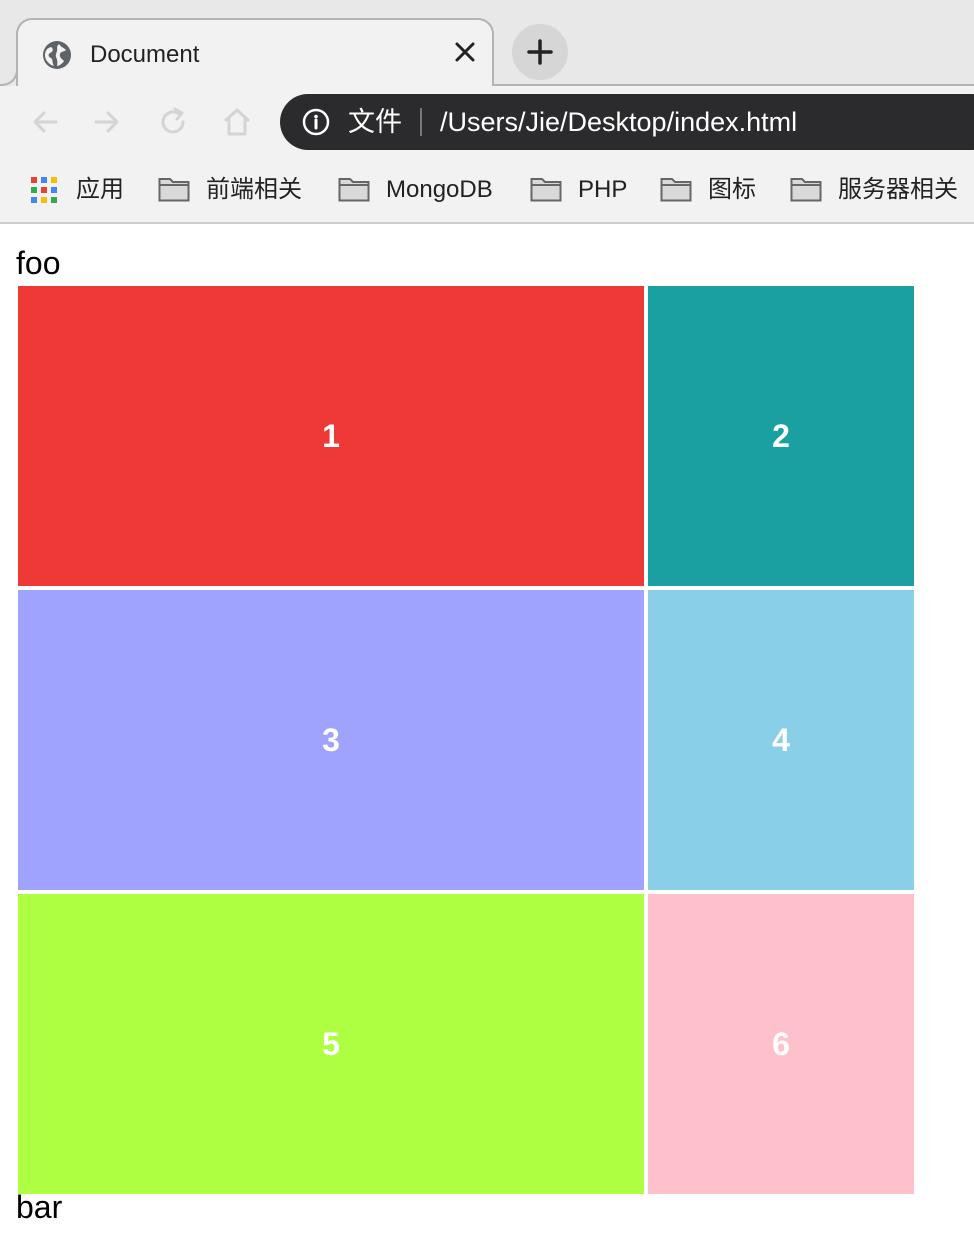 The width and height of the screenshot is (974, 1246). I want to click on site-info-chip: 文件, so click(375, 122).